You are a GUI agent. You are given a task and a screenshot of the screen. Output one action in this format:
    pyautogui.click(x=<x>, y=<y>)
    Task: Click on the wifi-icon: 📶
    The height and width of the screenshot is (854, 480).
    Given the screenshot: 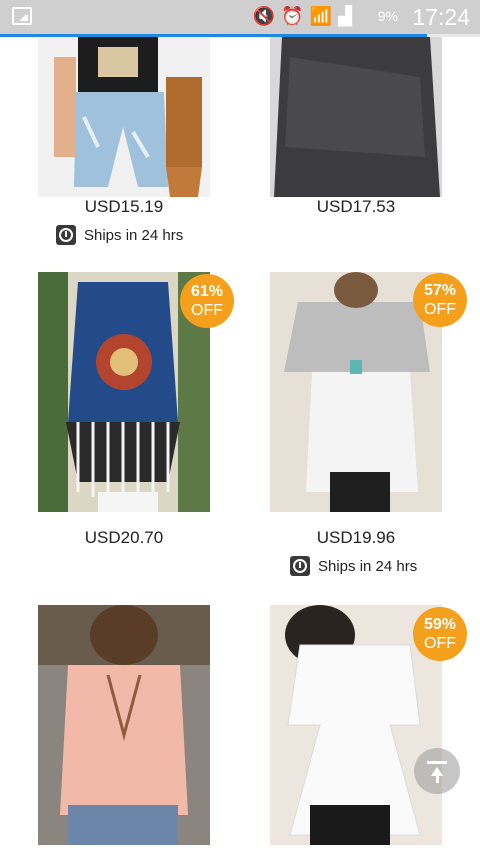 What is the action you would take?
    pyautogui.click(x=324, y=16)
    